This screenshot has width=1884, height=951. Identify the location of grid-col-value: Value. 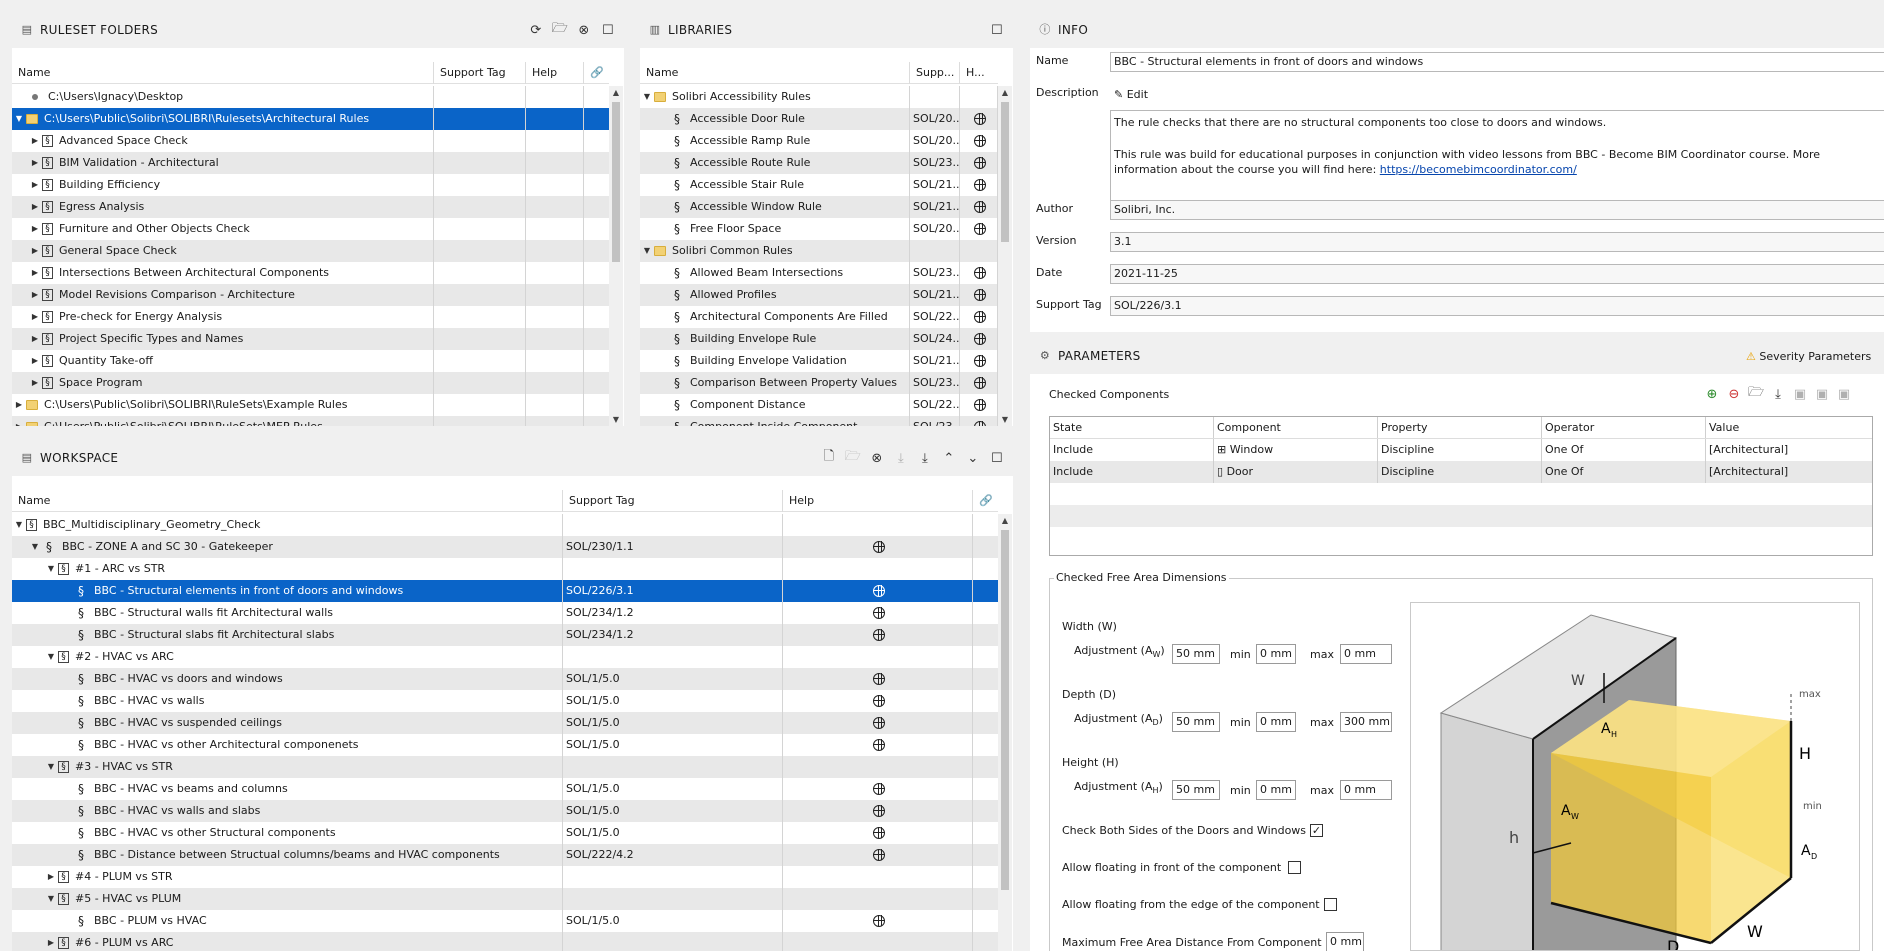
(1788, 427).